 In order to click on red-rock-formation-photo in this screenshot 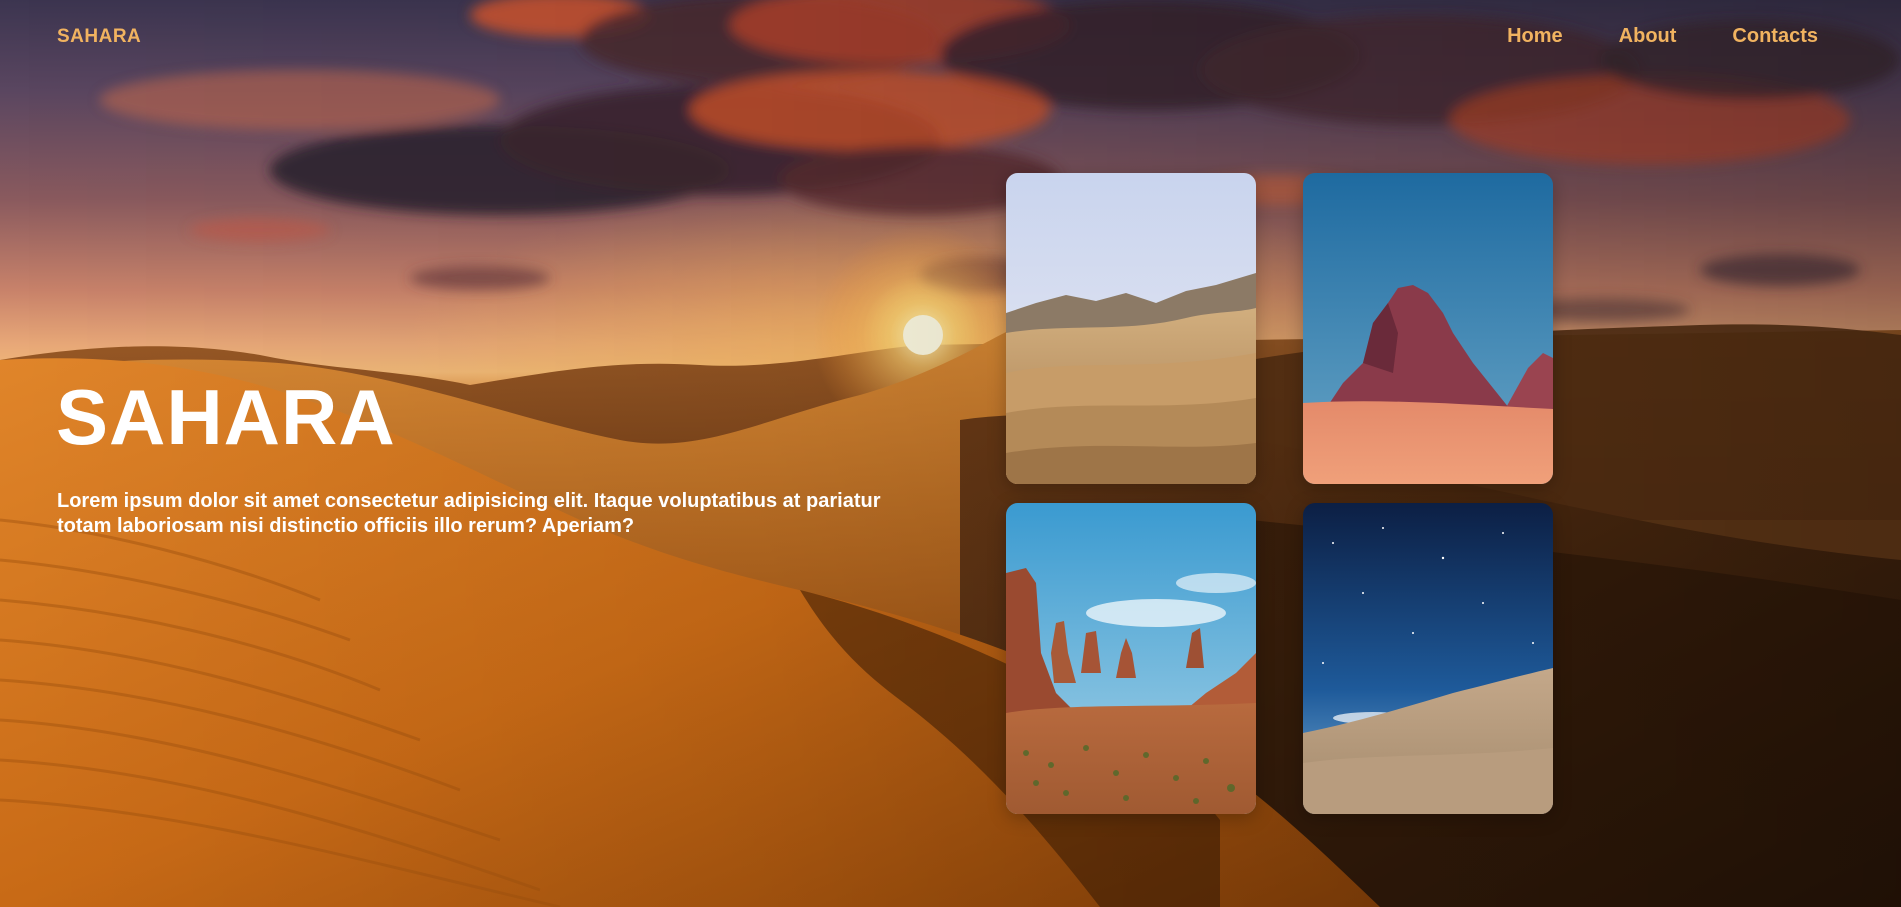, I will do `click(1428, 328)`.